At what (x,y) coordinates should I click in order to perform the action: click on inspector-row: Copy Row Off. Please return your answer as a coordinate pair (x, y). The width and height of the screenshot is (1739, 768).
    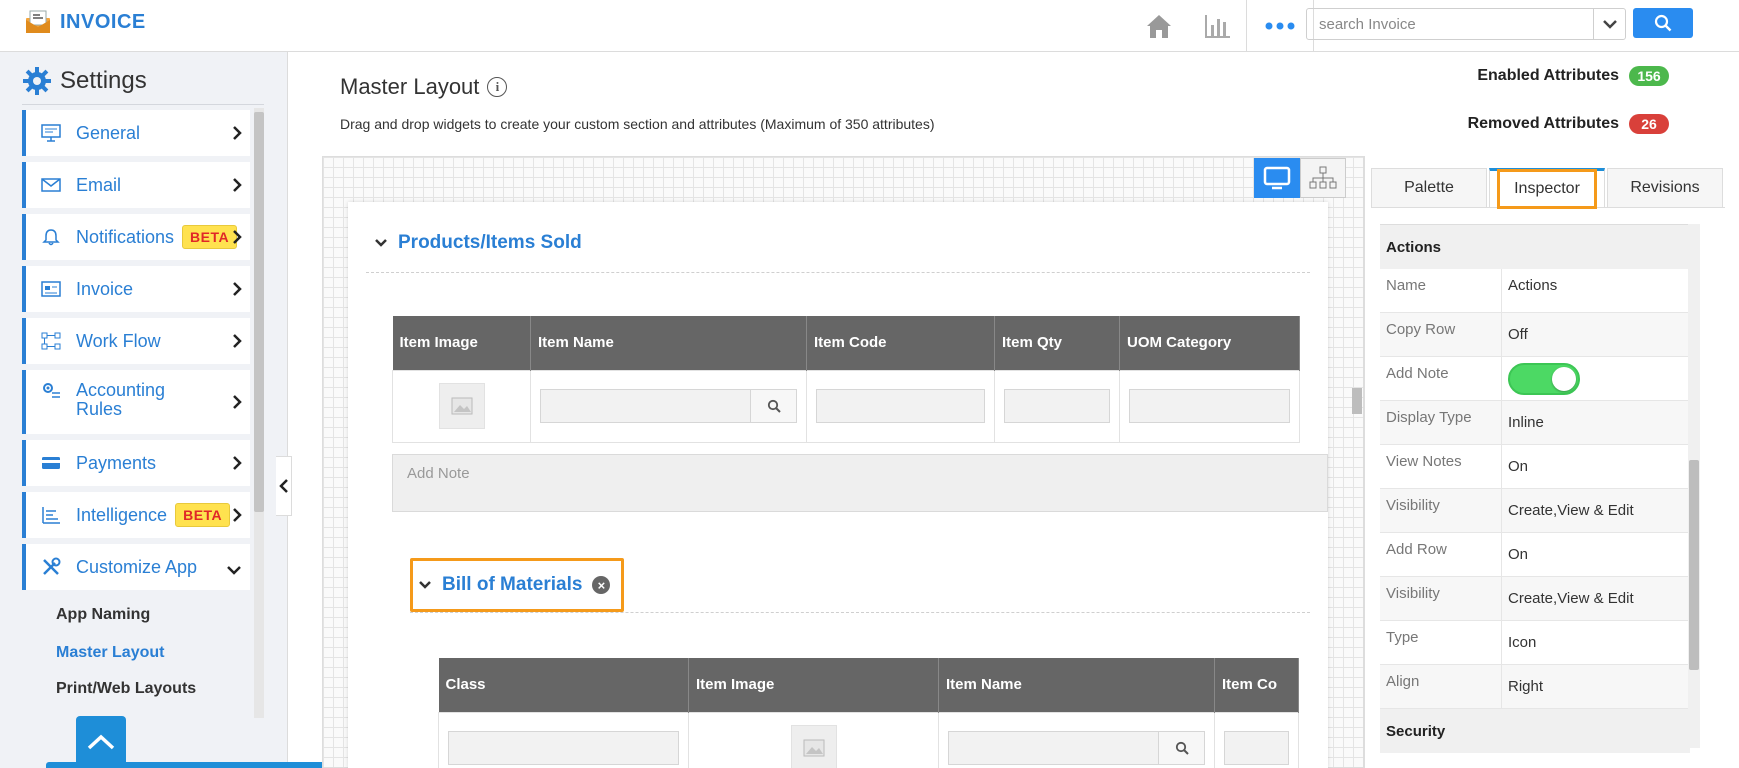
    Looking at the image, I should click on (1535, 335).